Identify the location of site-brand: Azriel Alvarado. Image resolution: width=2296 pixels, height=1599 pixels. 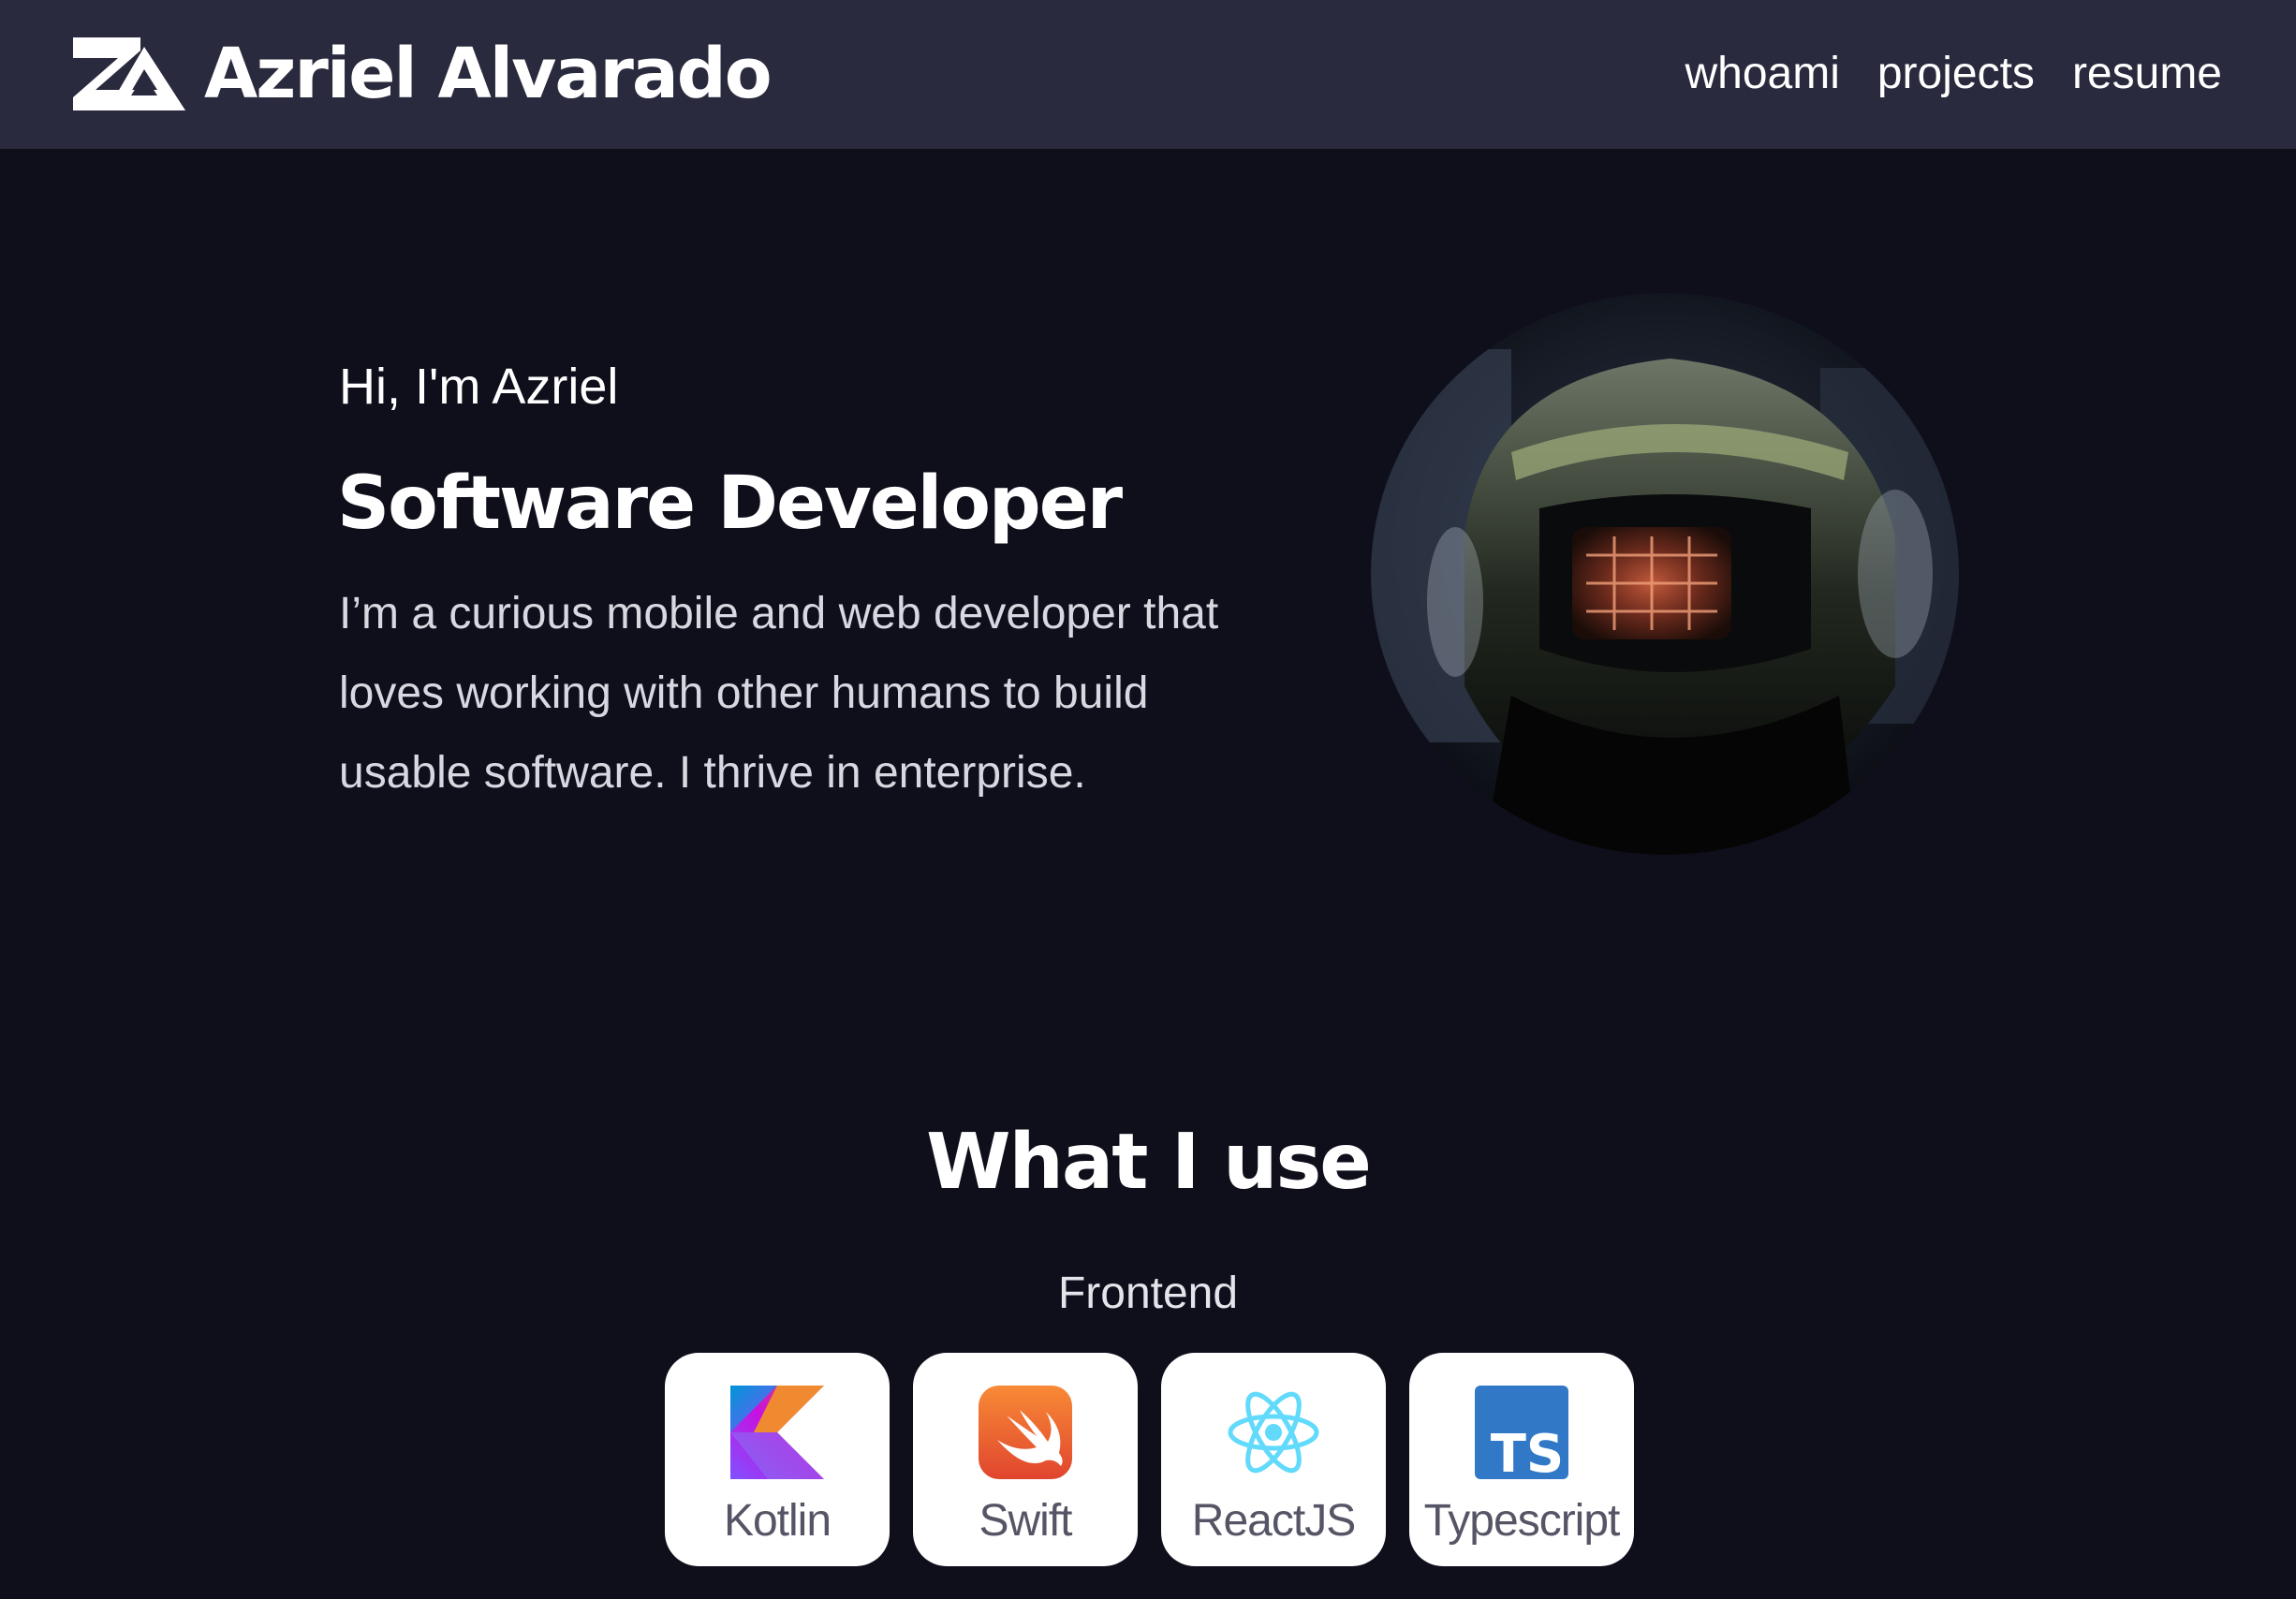
(488, 74).